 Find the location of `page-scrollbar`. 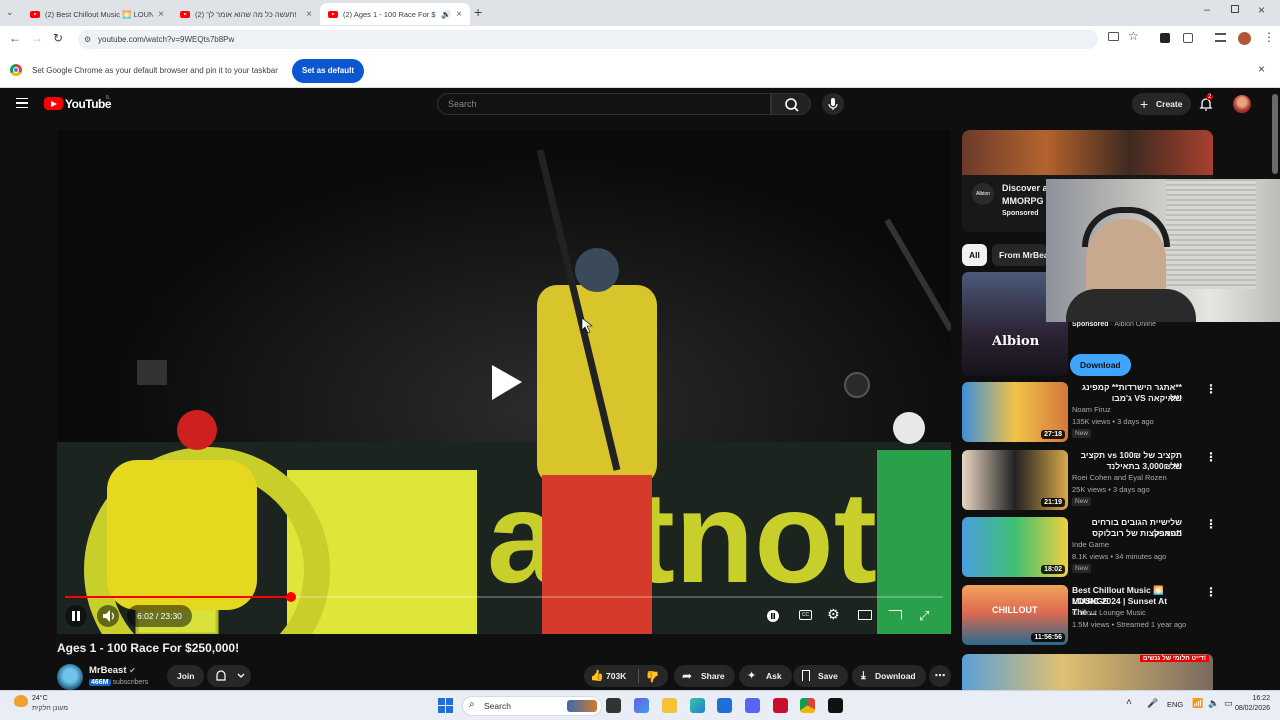

page-scrollbar is located at coordinates (1275, 134).